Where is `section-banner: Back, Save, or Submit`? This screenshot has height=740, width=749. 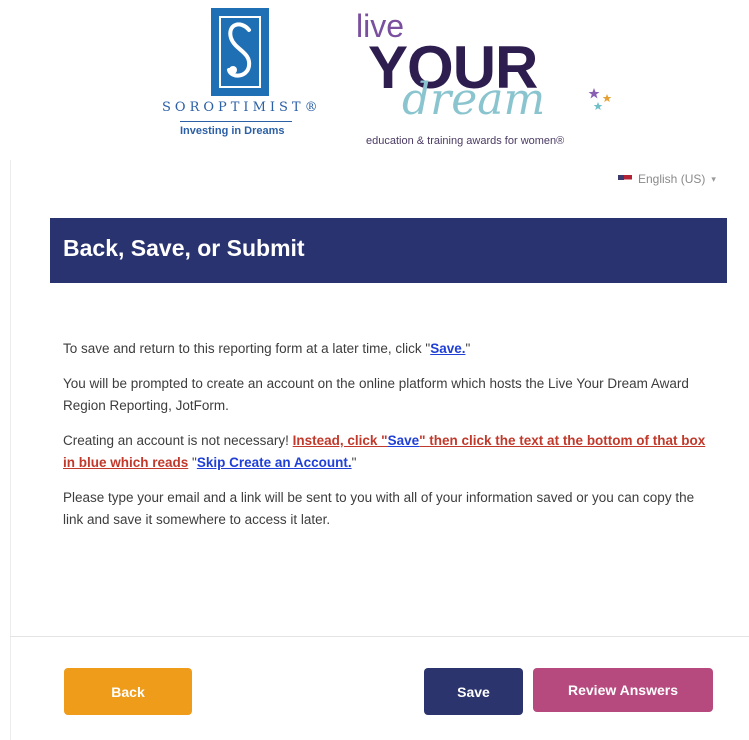
section-banner: Back, Save, or Submit is located at coordinates (388, 250).